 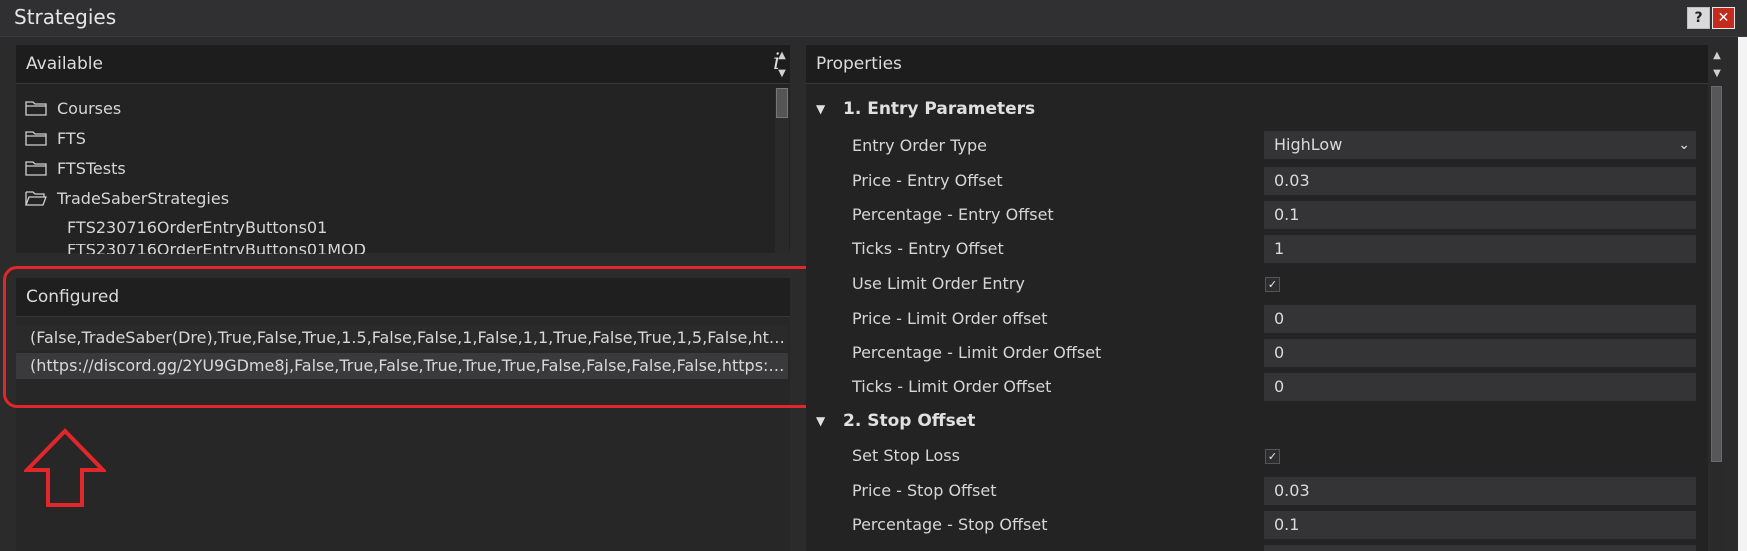 What do you see at coordinates (927, 180) in the screenshot?
I see `prop-label: Price - Entry Offset` at bounding box center [927, 180].